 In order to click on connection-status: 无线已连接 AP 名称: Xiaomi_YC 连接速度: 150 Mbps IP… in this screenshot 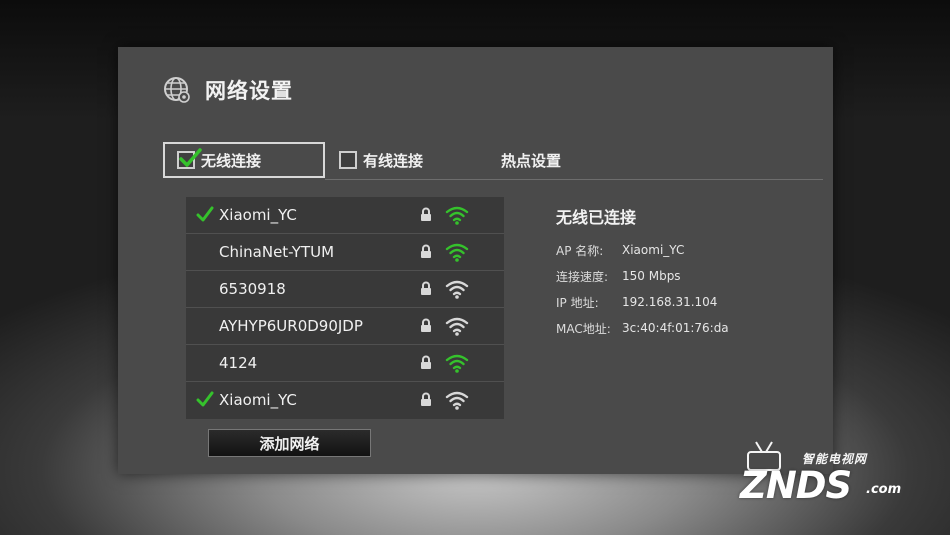, I will do `click(642, 272)`.